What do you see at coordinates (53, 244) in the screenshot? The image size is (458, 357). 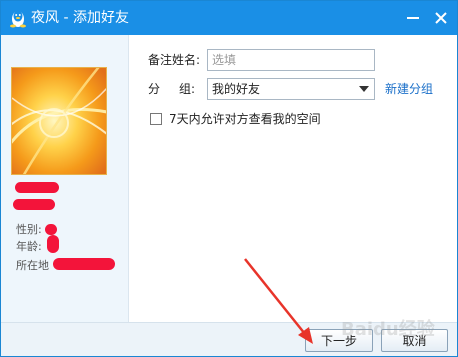 I see `redacted-age` at bounding box center [53, 244].